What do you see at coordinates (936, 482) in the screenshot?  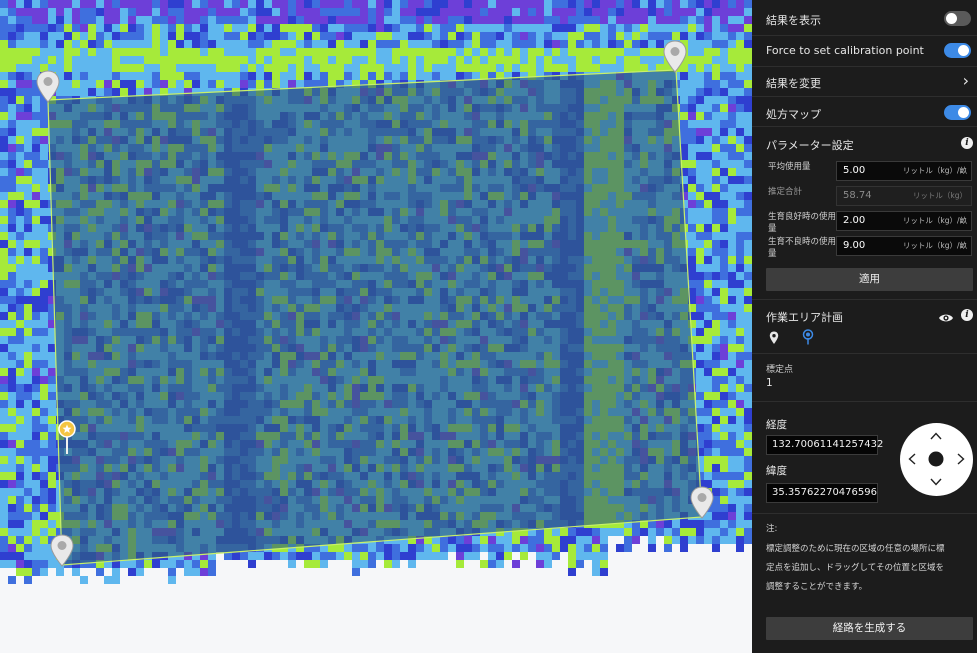 I see `arrow-down-icon` at bounding box center [936, 482].